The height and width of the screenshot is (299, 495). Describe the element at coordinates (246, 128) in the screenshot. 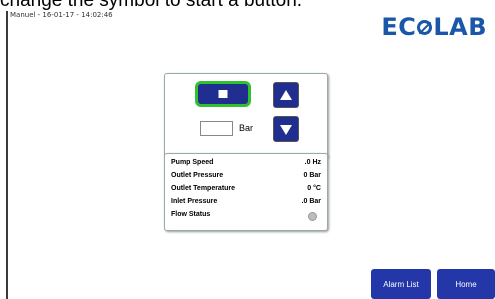

I see `pressure-unit-label: Bar` at that location.